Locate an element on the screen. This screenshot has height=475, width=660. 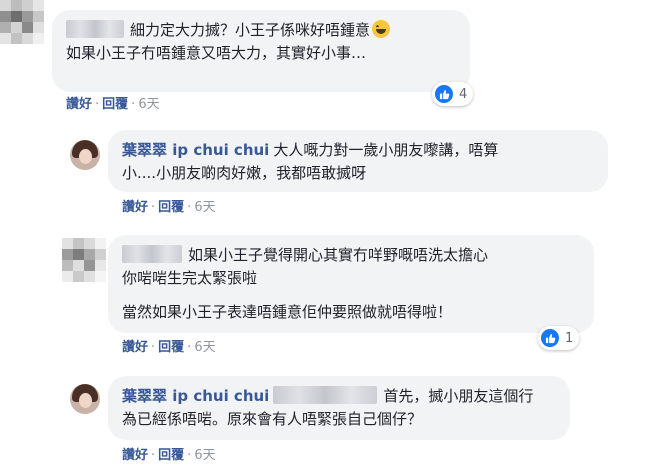
comment-text: 為已經係唔啱。原來會有人唔緊張自己個仔？ is located at coordinates (272, 419).